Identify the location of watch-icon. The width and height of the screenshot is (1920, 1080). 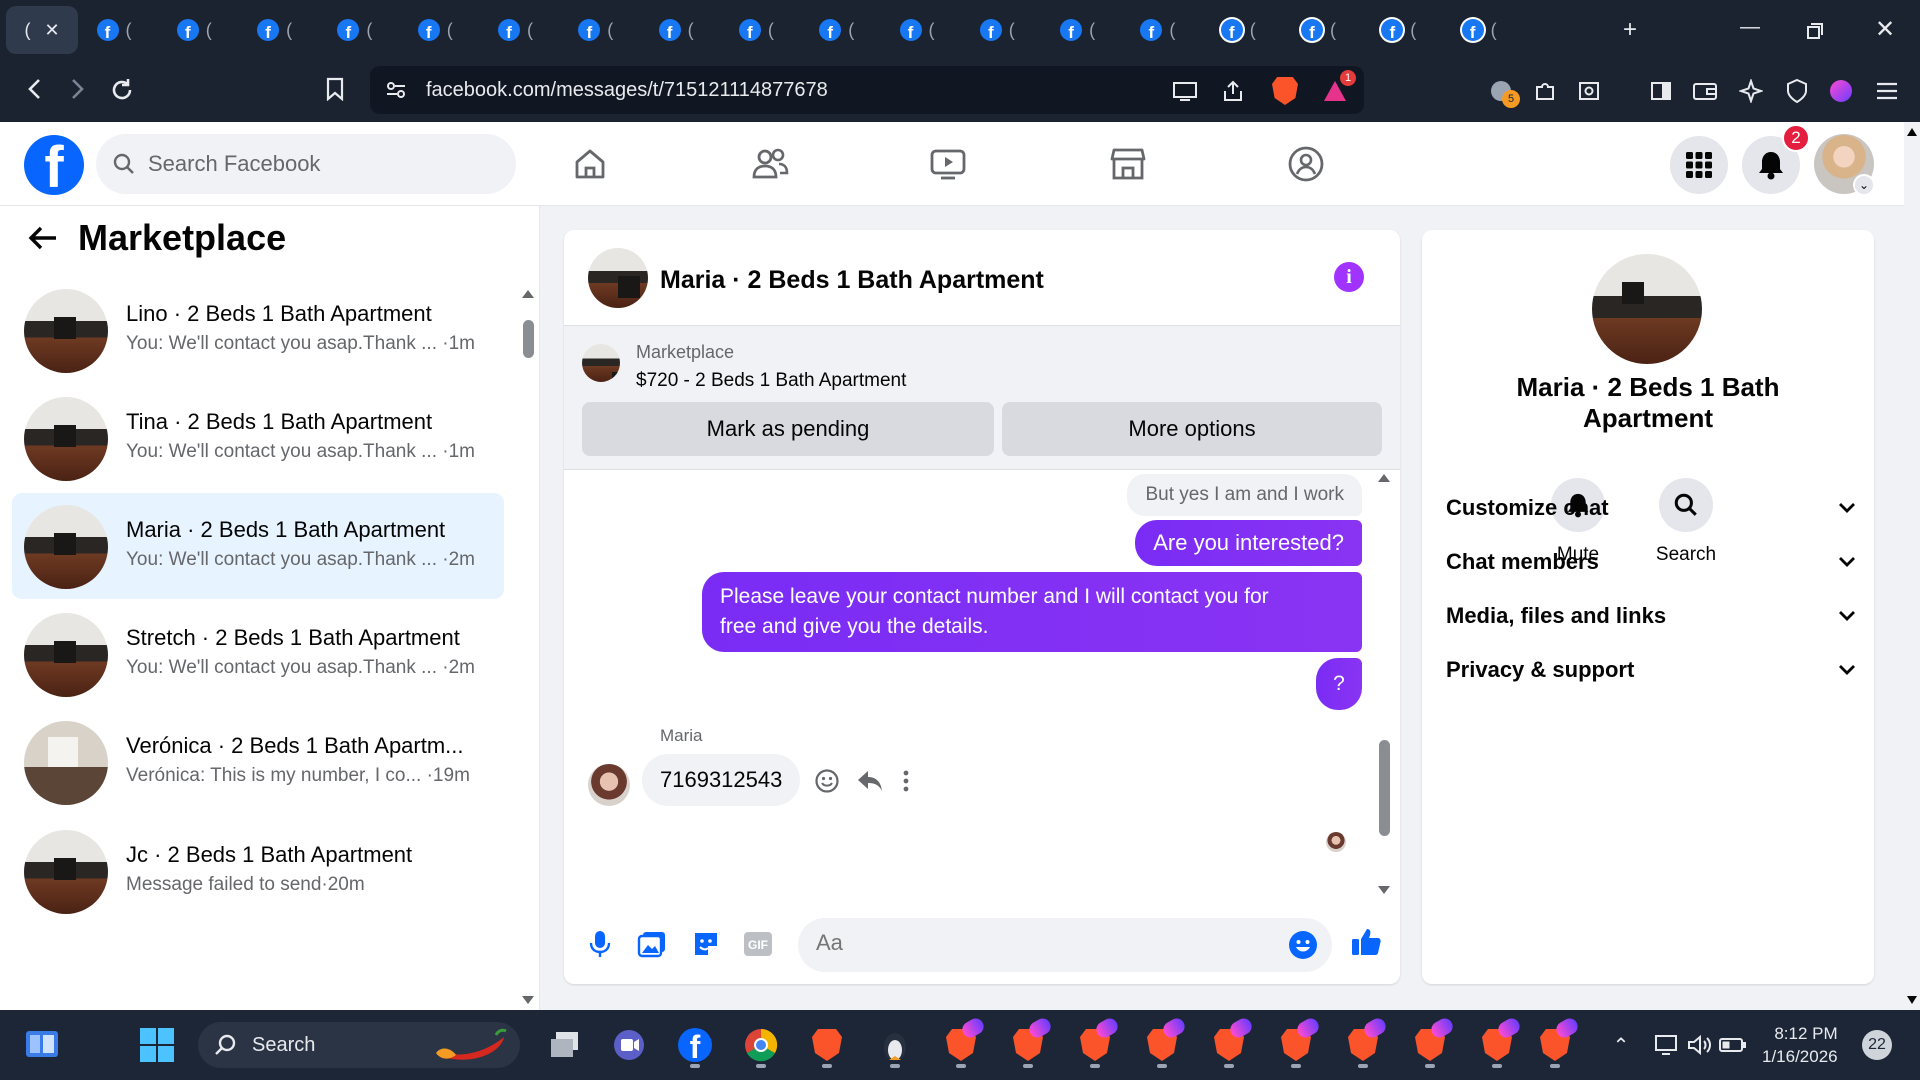
(948, 164).